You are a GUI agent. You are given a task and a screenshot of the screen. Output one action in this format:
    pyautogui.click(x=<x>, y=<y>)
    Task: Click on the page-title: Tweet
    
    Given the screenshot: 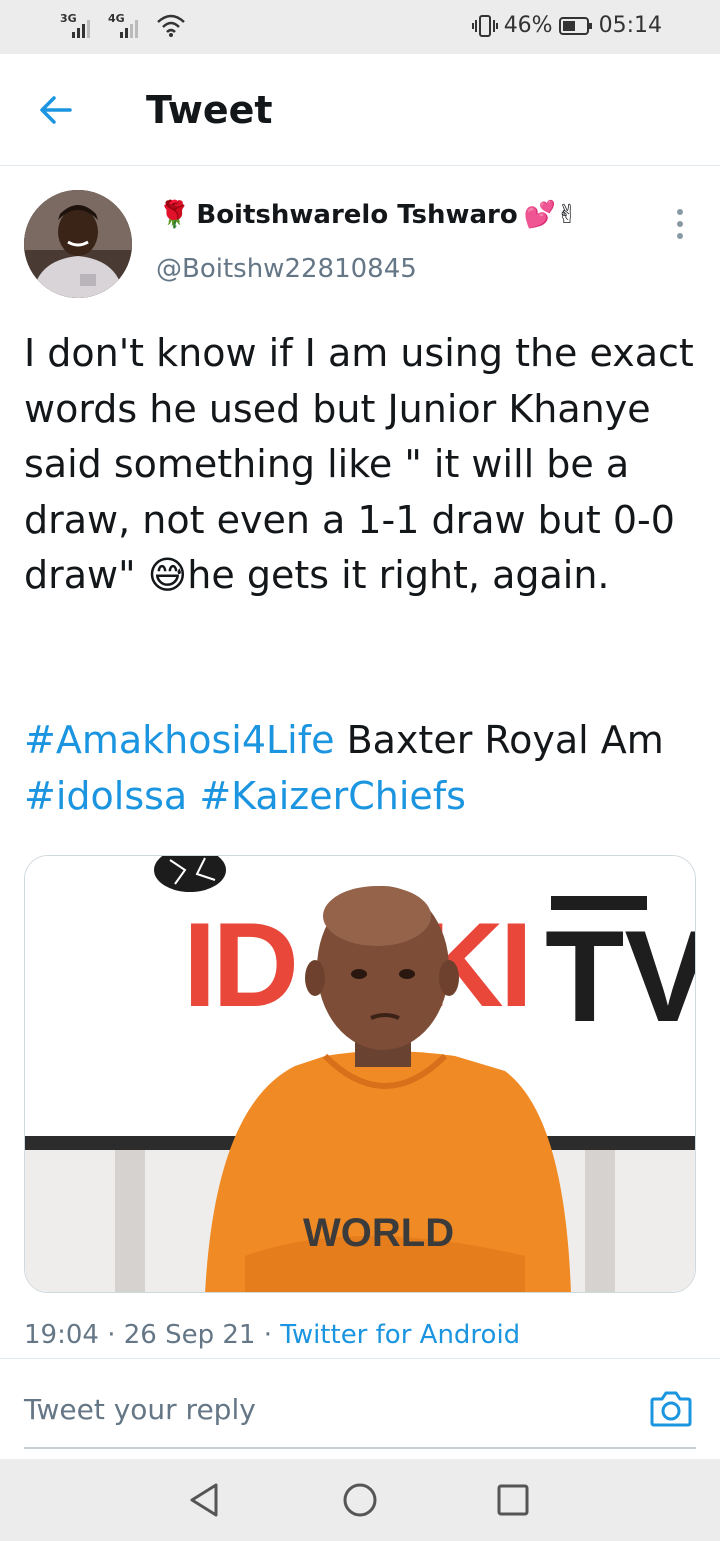 What is the action you would take?
    pyautogui.click(x=209, y=110)
    